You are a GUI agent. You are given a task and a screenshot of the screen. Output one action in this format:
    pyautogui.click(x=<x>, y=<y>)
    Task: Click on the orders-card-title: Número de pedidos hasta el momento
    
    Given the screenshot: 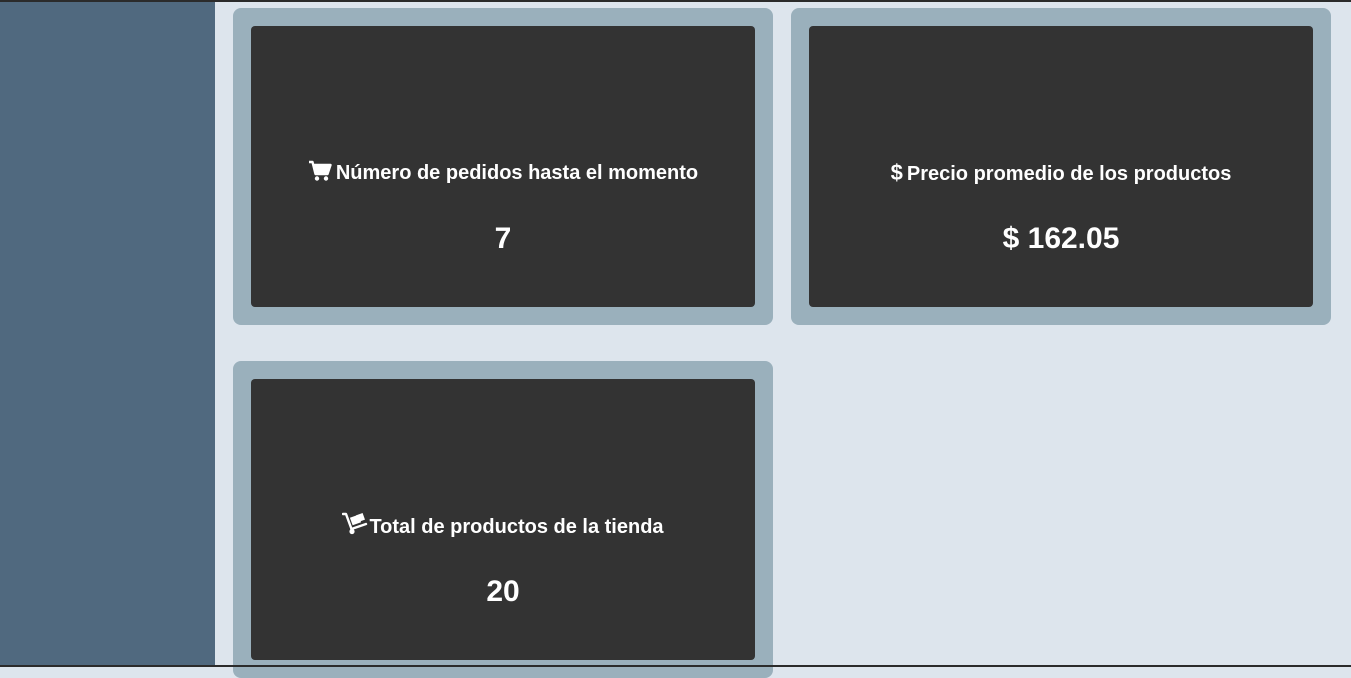 What is the action you would take?
    pyautogui.click(x=517, y=173)
    